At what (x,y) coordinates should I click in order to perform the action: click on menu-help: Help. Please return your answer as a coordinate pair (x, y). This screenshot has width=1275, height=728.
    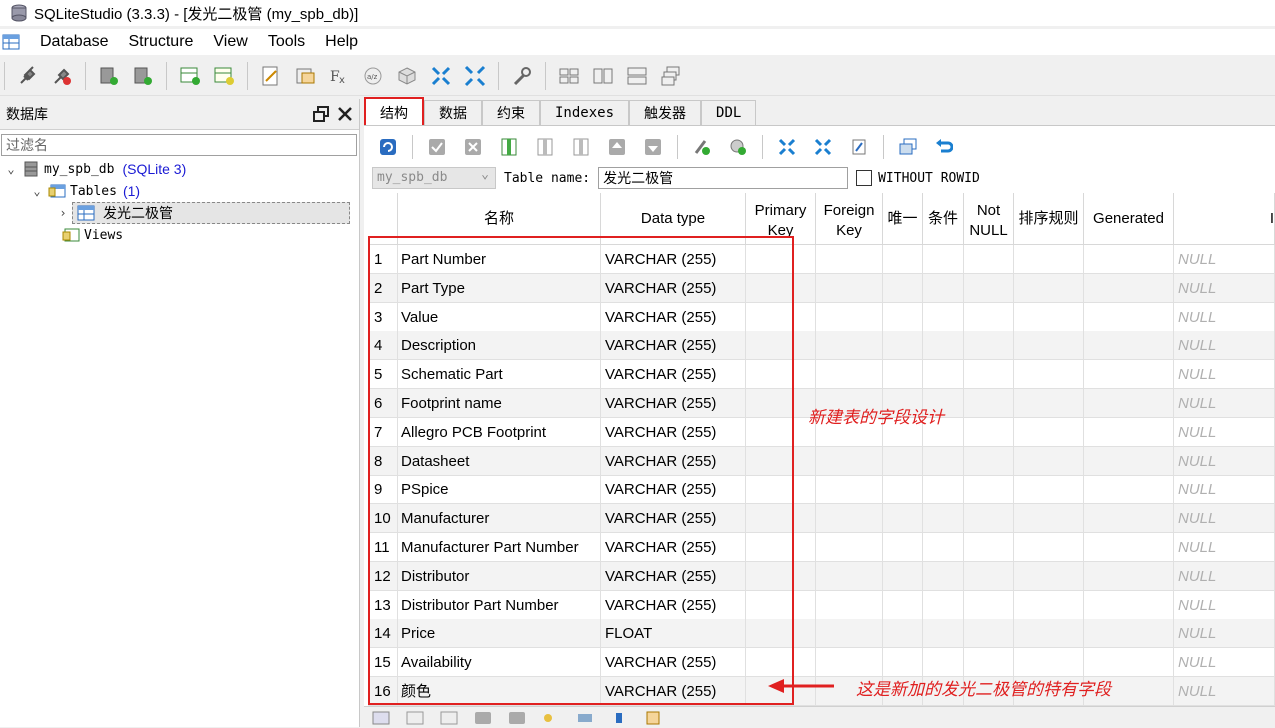
    Looking at the image, I should click on (341, 42).